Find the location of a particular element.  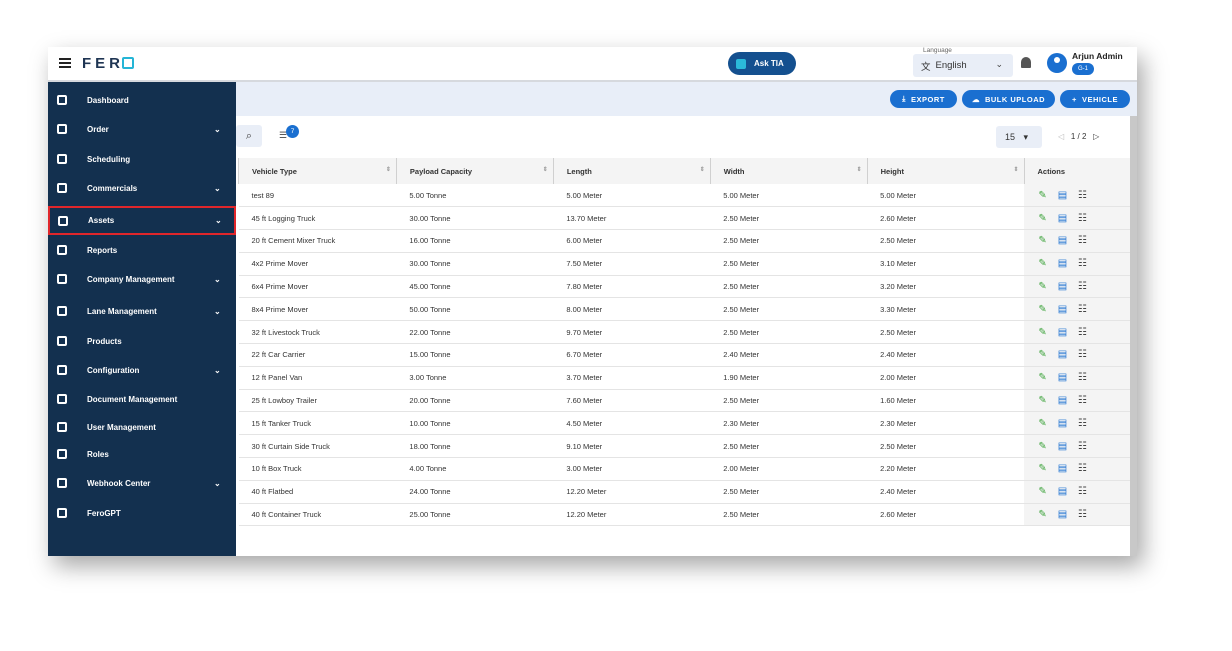

sidebar-item-ferogpt: FeroGPT is located at coordinates (142, 513).